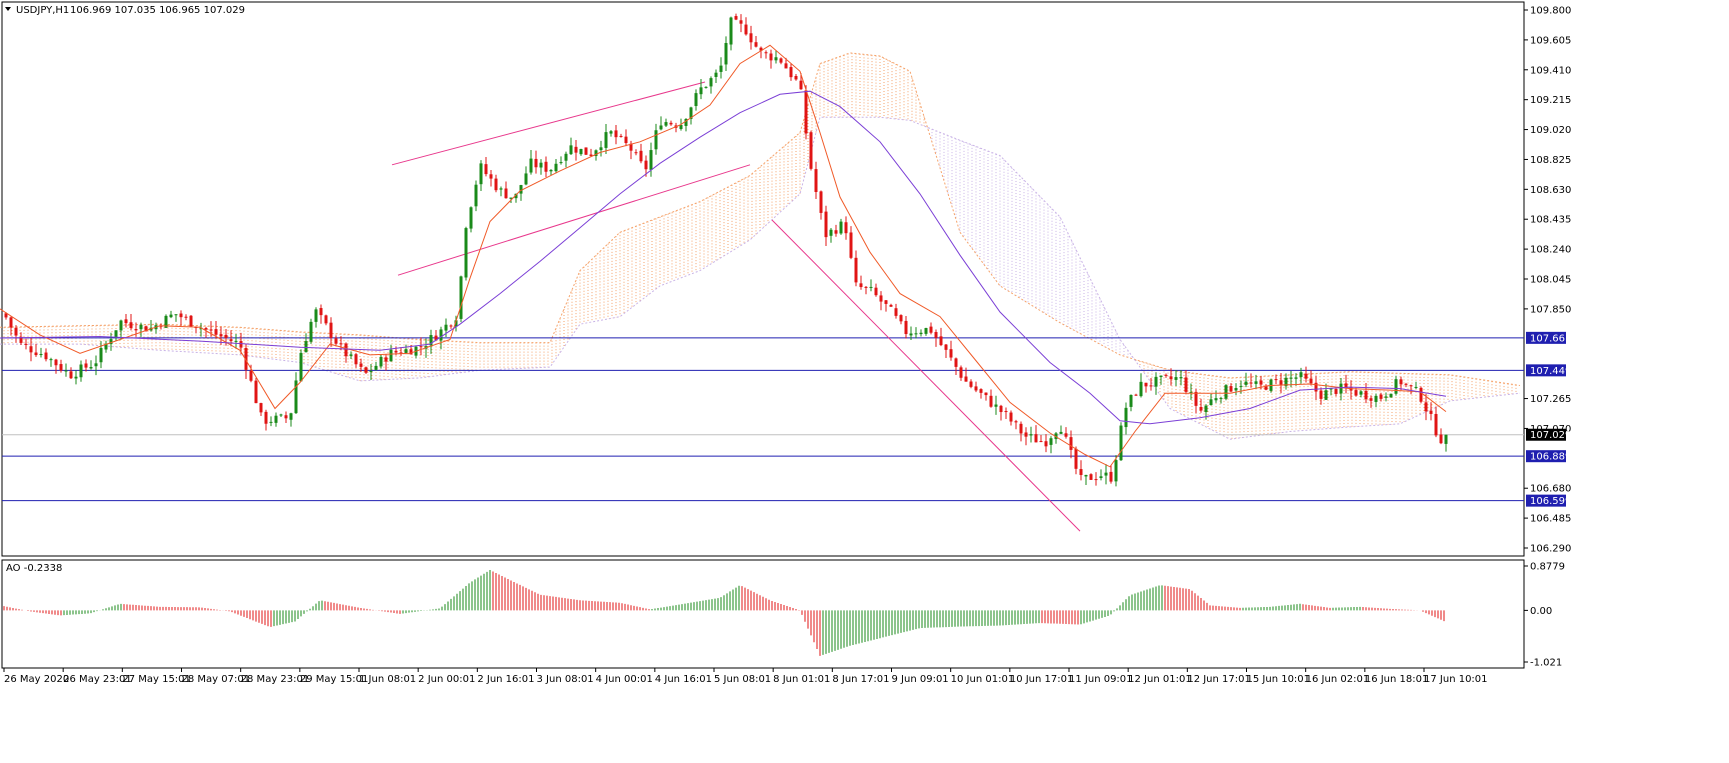  What do you see at coordinates (1550, 457) in the screenshot?
I see `level-price-label: 106.889` at bounding box center [1550, 457].